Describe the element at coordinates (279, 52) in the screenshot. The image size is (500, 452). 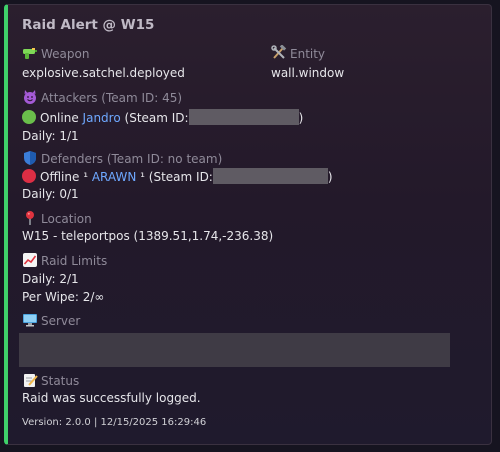
I see `hammer-wrench-icon` at that location.